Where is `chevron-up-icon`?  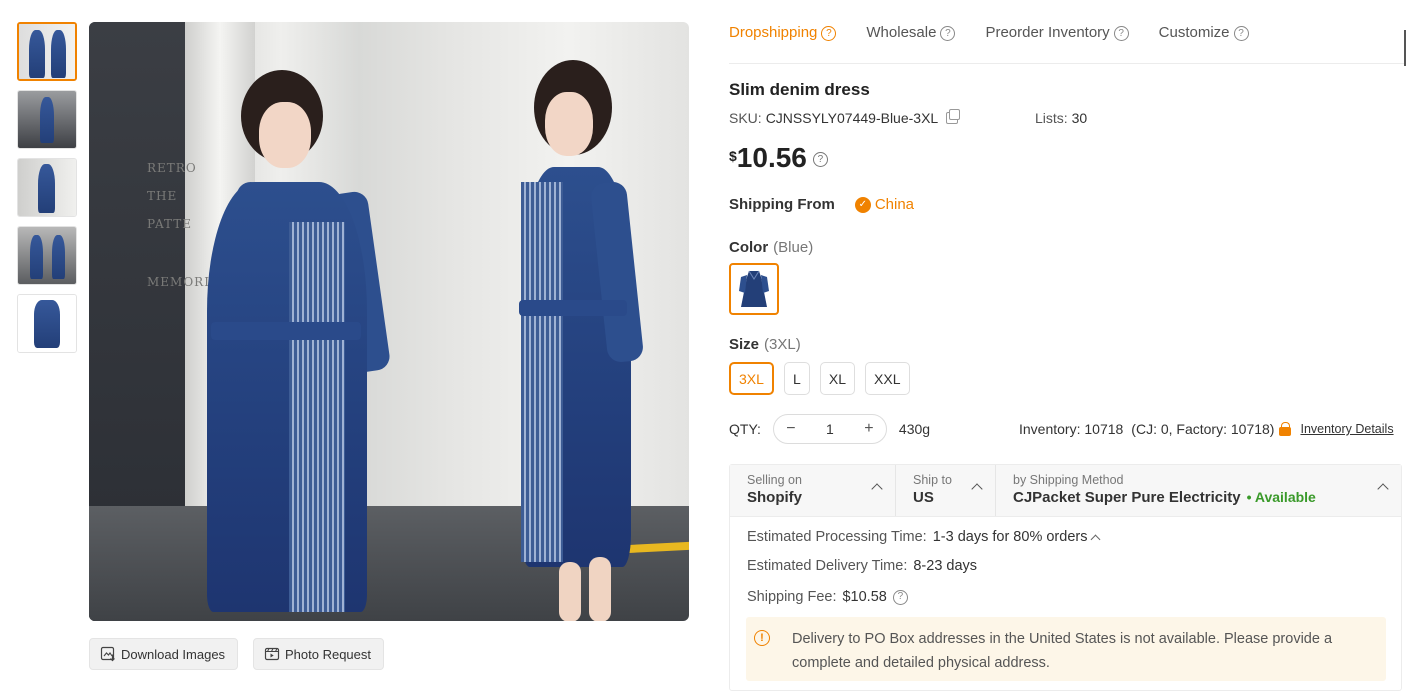 chevron-up-icon is located at coordinates (1096, 539).